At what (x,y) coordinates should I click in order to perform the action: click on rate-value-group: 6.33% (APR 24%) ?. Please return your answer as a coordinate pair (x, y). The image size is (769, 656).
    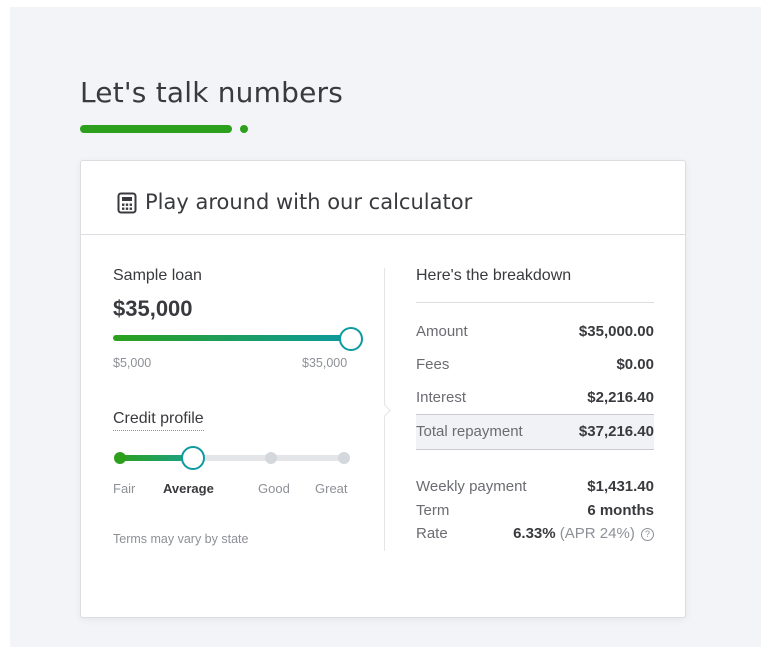
    Looking at the image, I should click on (583, 533).